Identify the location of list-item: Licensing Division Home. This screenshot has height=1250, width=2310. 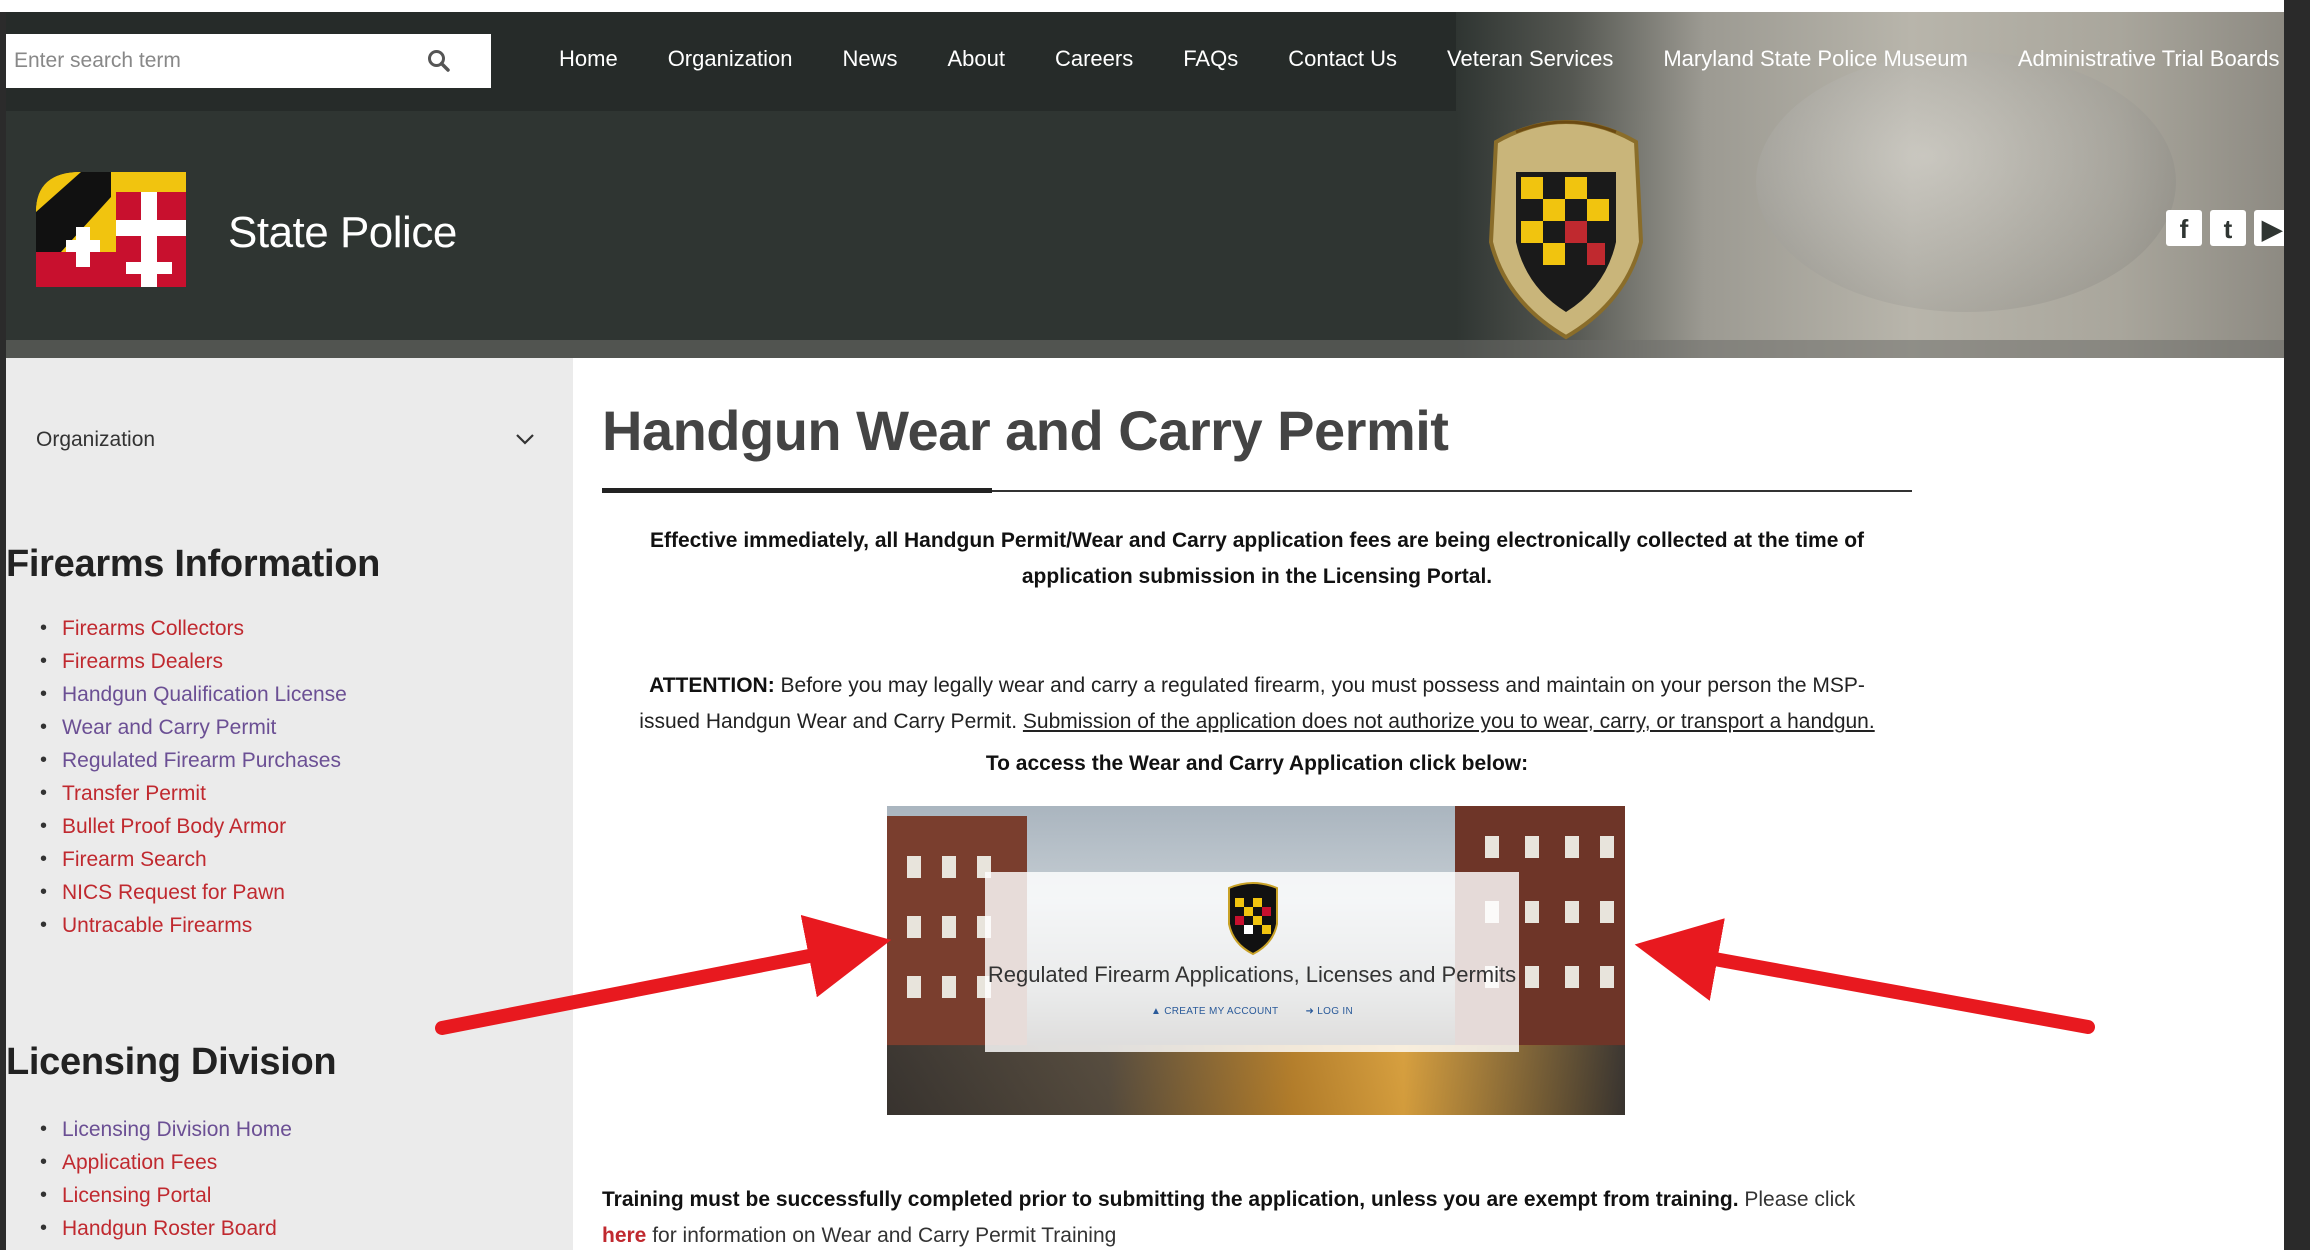
(166, 1129).